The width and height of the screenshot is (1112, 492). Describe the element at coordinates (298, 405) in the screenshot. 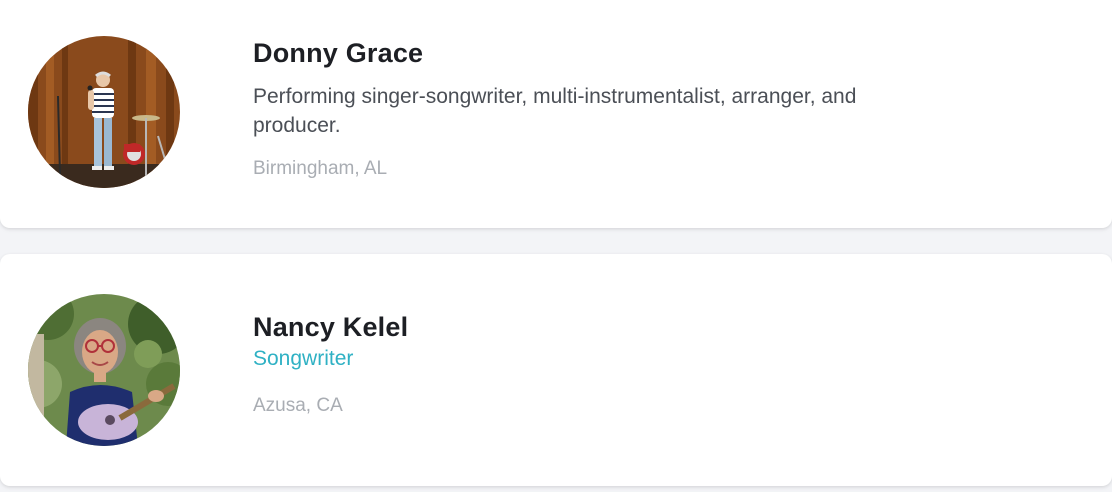

I see `profile-location: Azusa, CA` at that location.